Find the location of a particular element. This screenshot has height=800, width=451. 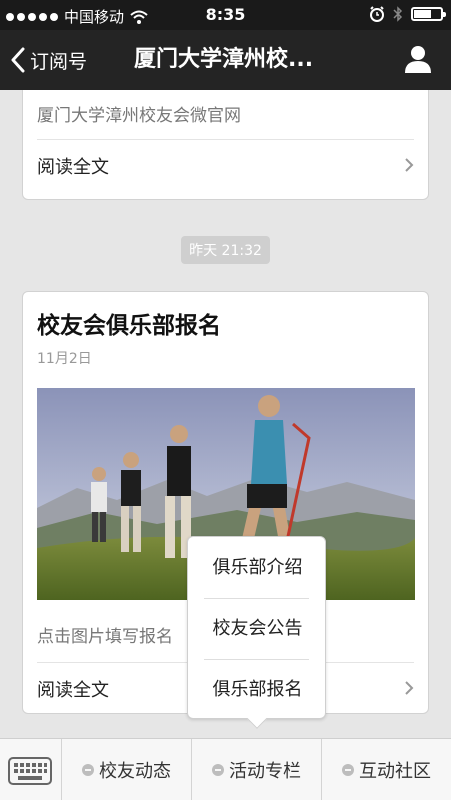

bottom-menu-bar: 校友动态 活动专栏 互动社区 is located at coordinates (225, 769).